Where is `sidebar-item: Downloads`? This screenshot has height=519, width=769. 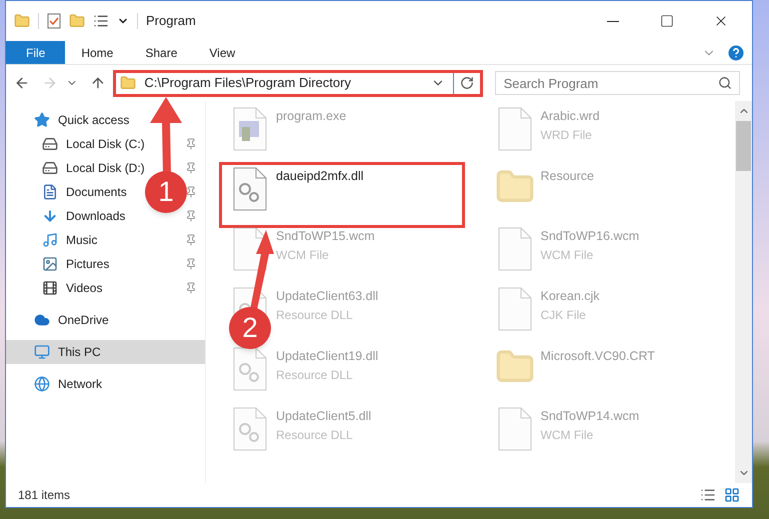
sidebar-item: Downloads is located at coordinates (96, 216).